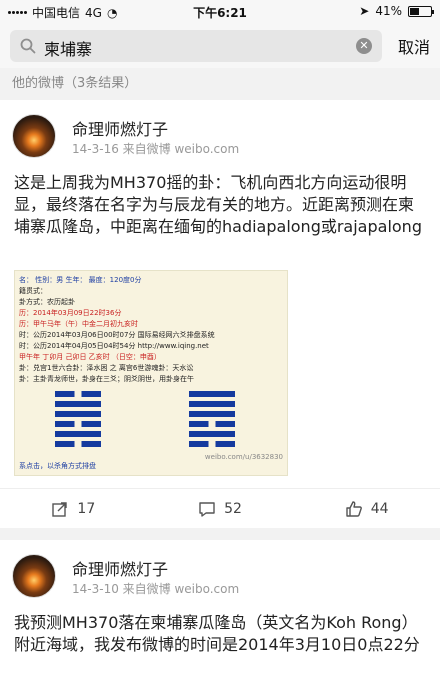  What do you see at coordinates (60, 509) in the screenshot?
I see `repost-icon` at bounding box center [60, 509].